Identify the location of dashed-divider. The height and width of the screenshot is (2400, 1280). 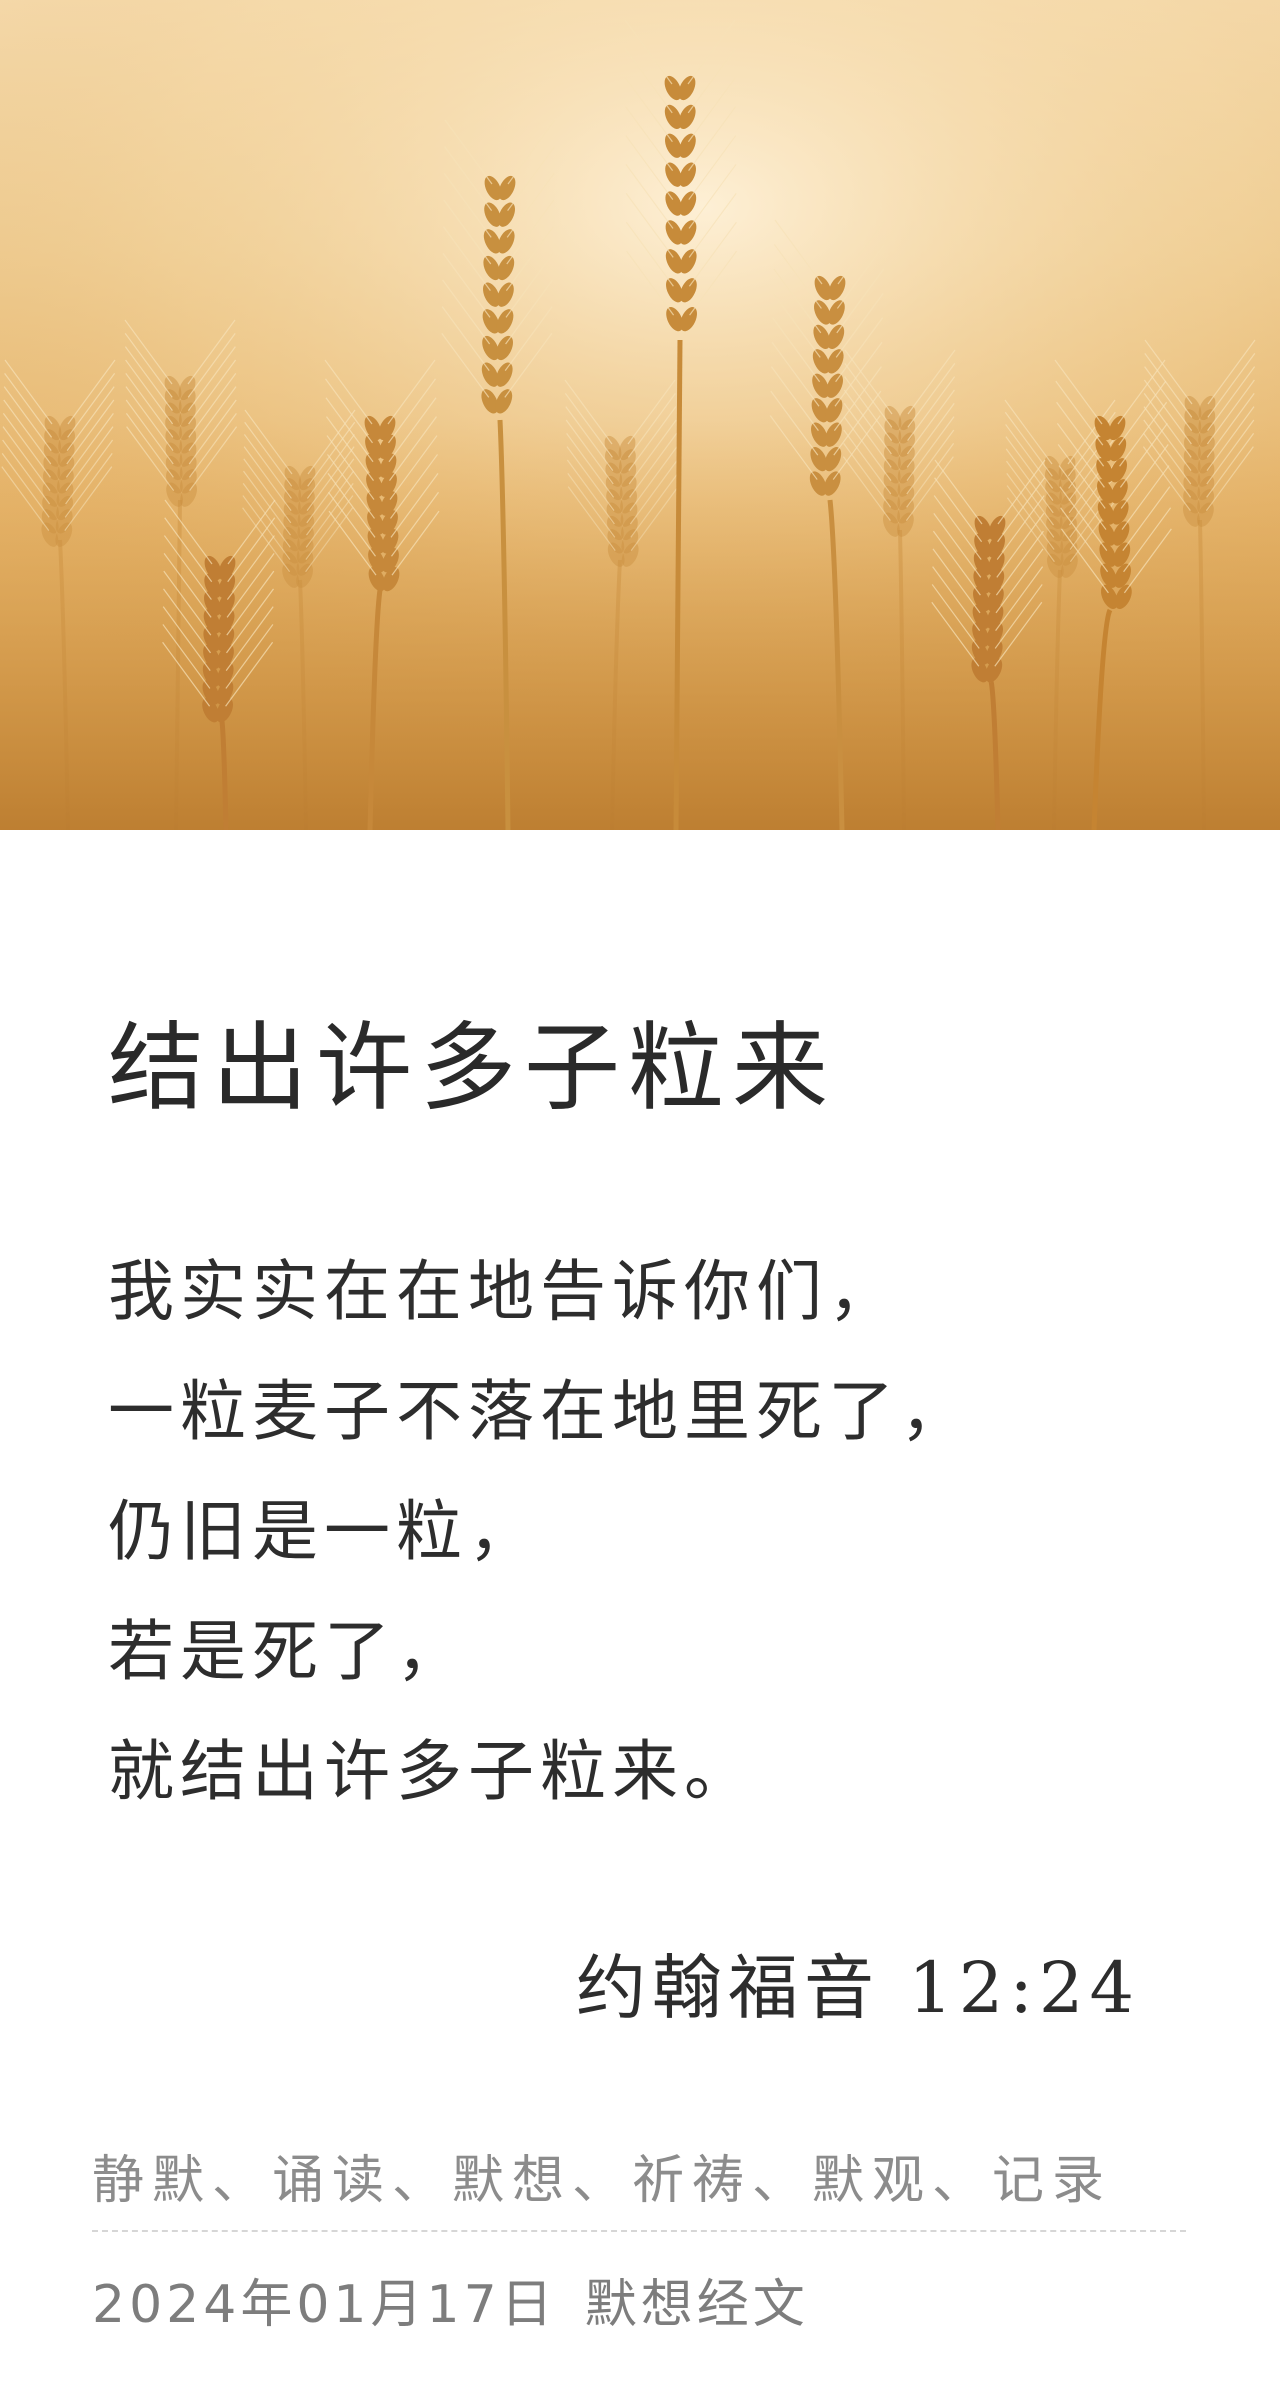
(639, 2231).